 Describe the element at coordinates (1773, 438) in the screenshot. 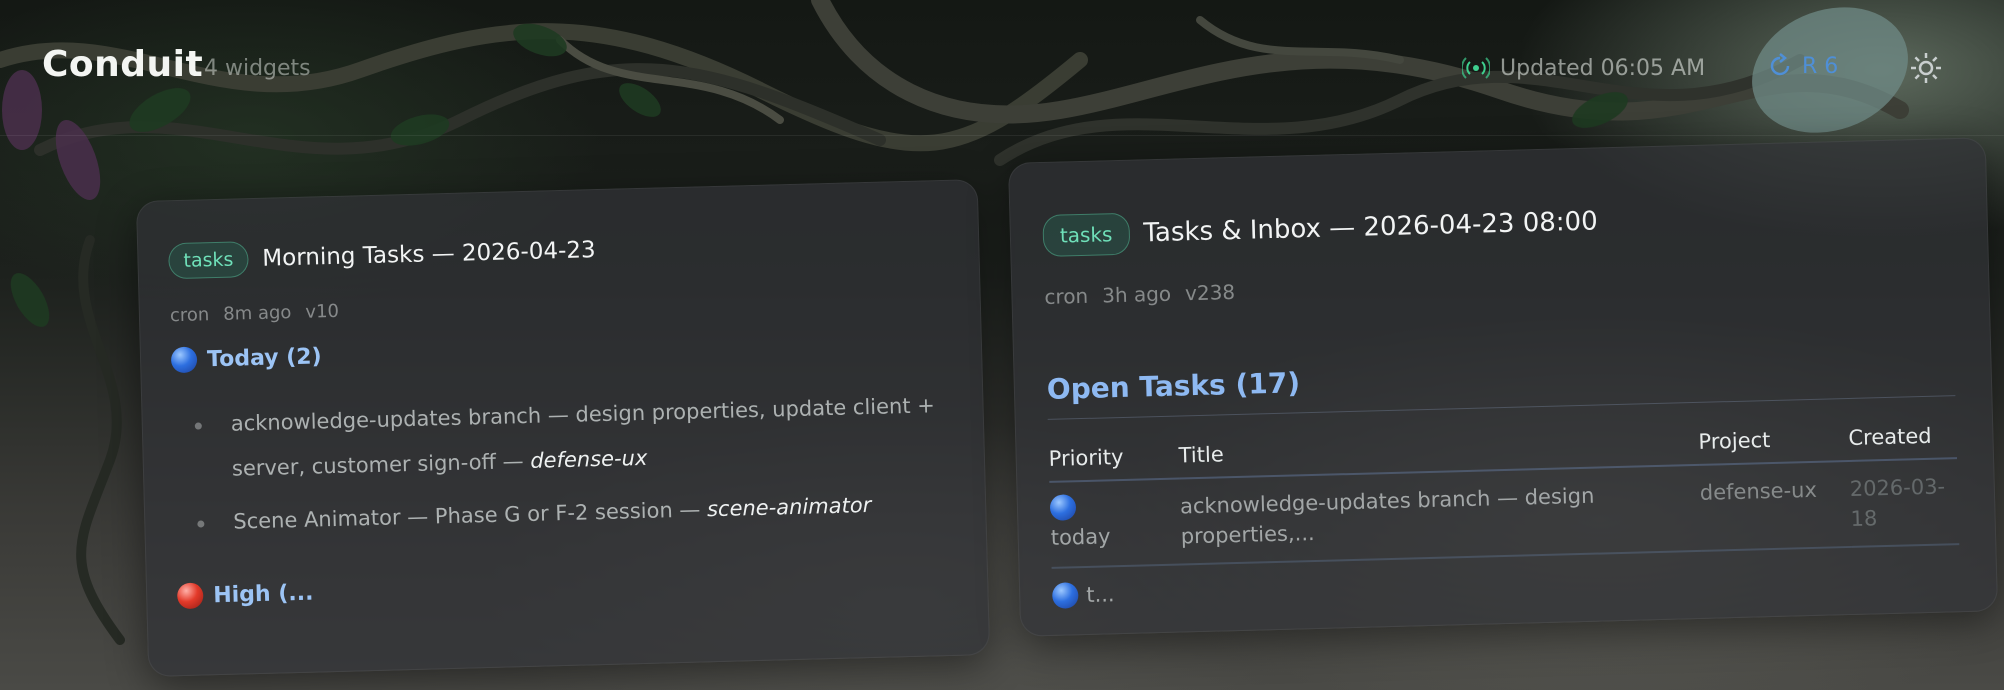

I see `column-header-project: Project` at that location.